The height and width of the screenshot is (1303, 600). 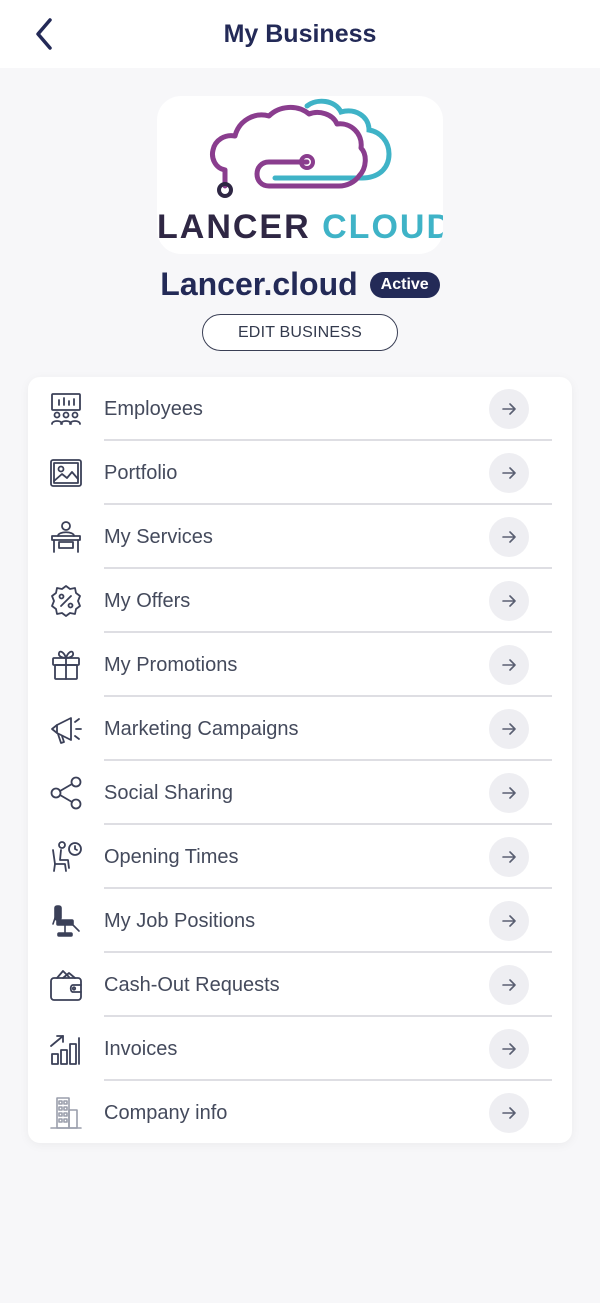 What do you see at coordinates (171, 857) in the screenshot?
I see `menu-item-label: Opening Times` at bounding box center [171, 857].